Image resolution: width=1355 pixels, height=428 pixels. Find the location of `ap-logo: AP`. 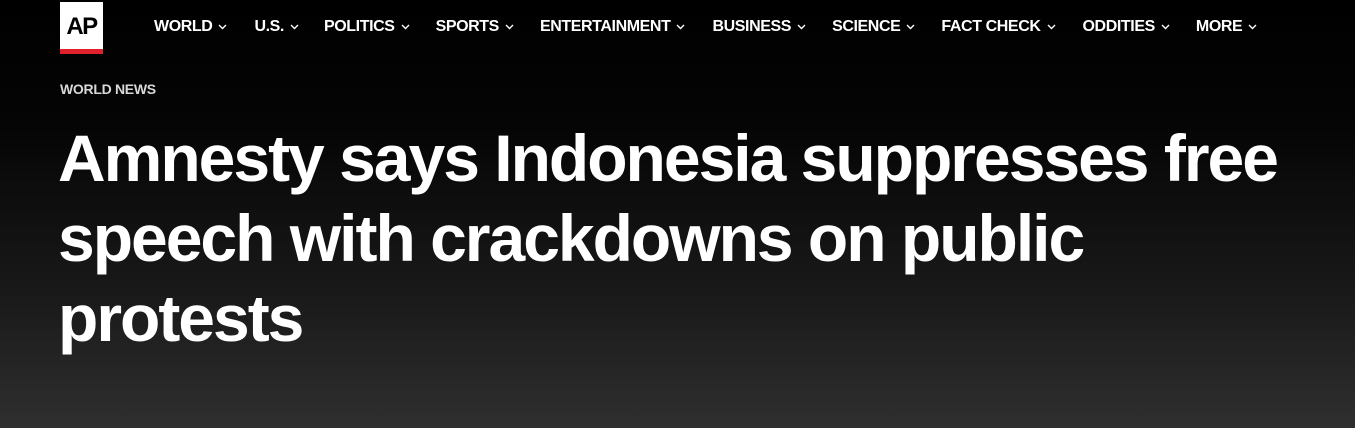

ap-logo: AP is located at coordinates (81, 28).